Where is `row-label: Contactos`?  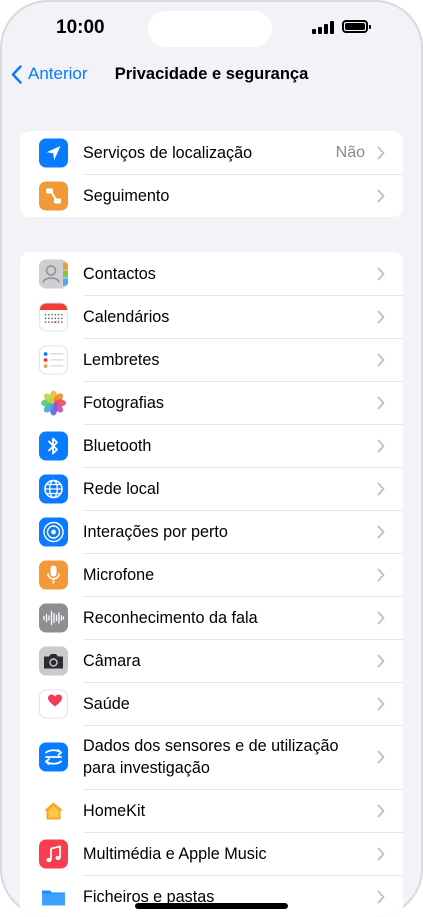 row-label: Contactos is located at coordinates (119, 273).